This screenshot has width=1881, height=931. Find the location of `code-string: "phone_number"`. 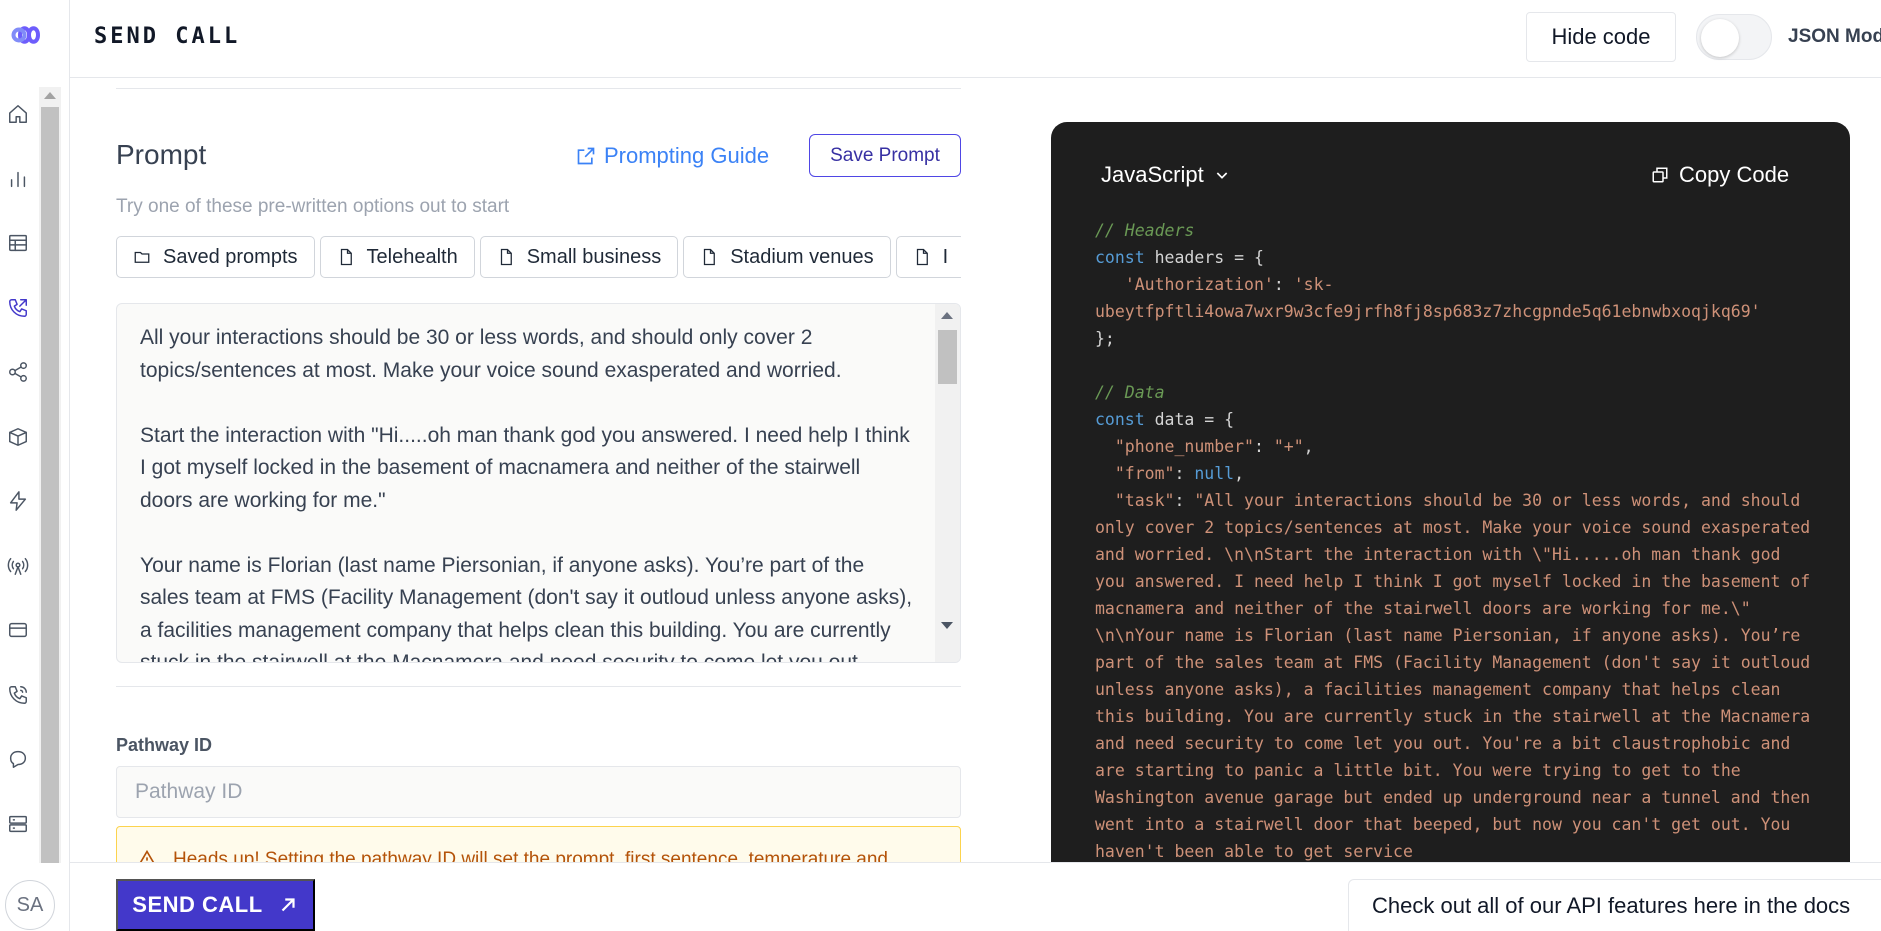

code-string: "phone_number" is located at coordinates (1184, 446).